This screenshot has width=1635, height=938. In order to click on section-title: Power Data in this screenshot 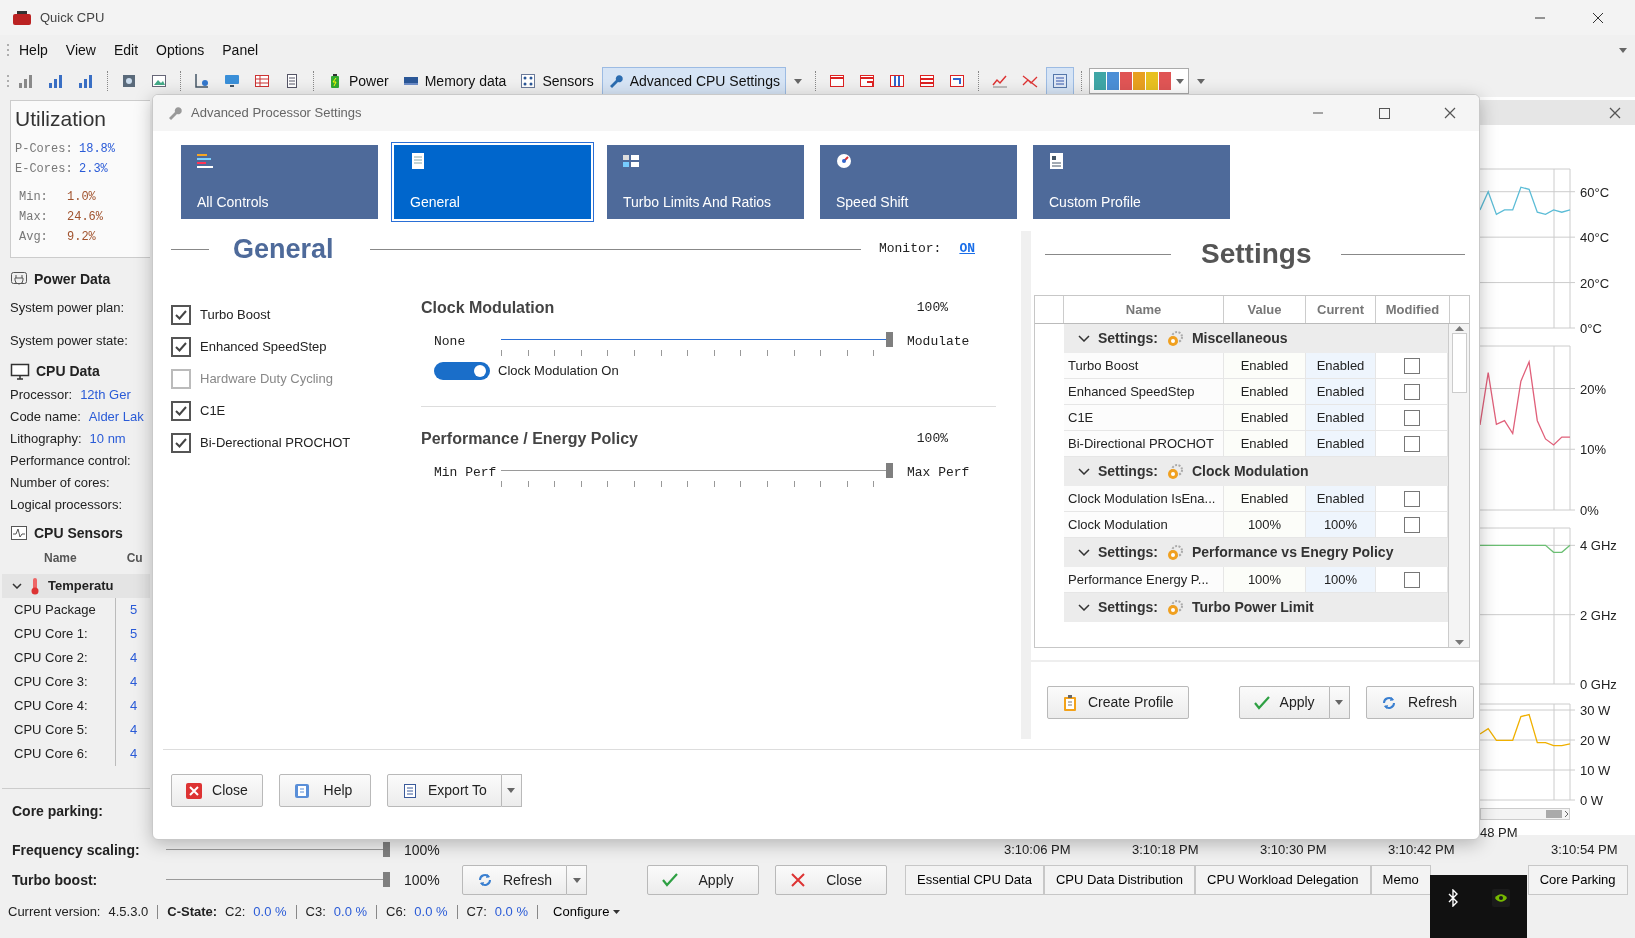, I will do `click(72, 279)`.